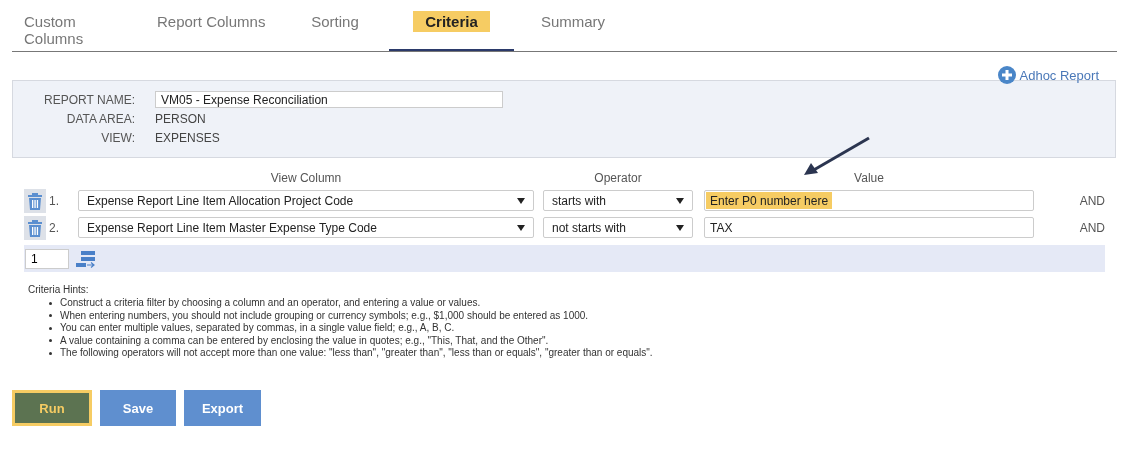 This screenshot has width=1127, height=451. I want to click on hint-text: Construct a criteria filter by choosing a column and an operator, and entering a value or values., so click(270, 303).